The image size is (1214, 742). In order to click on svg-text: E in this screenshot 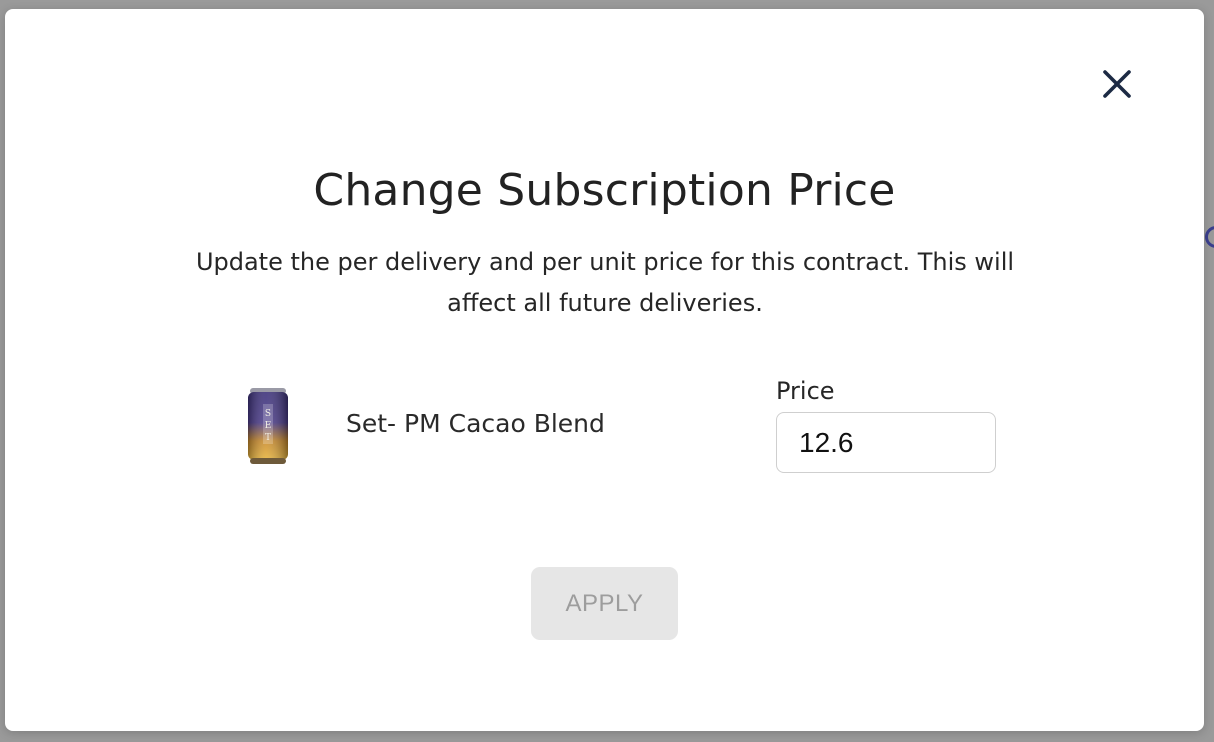, I will do `click(268, 426)`.